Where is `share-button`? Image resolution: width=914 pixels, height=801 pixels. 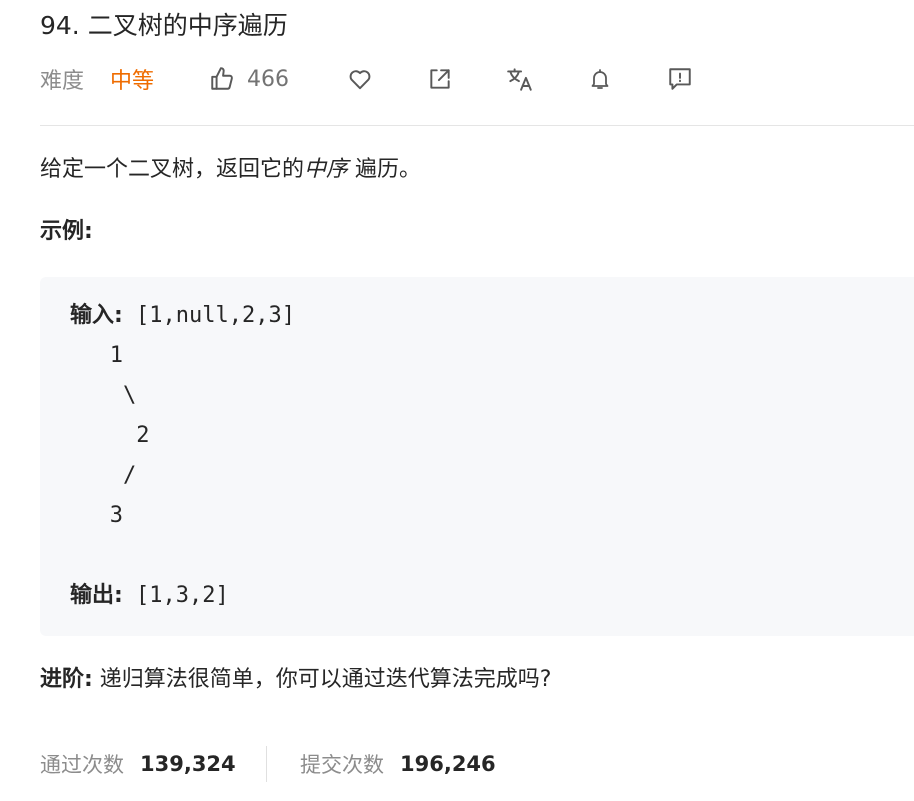 share-button is located at coordinates (440, 79).